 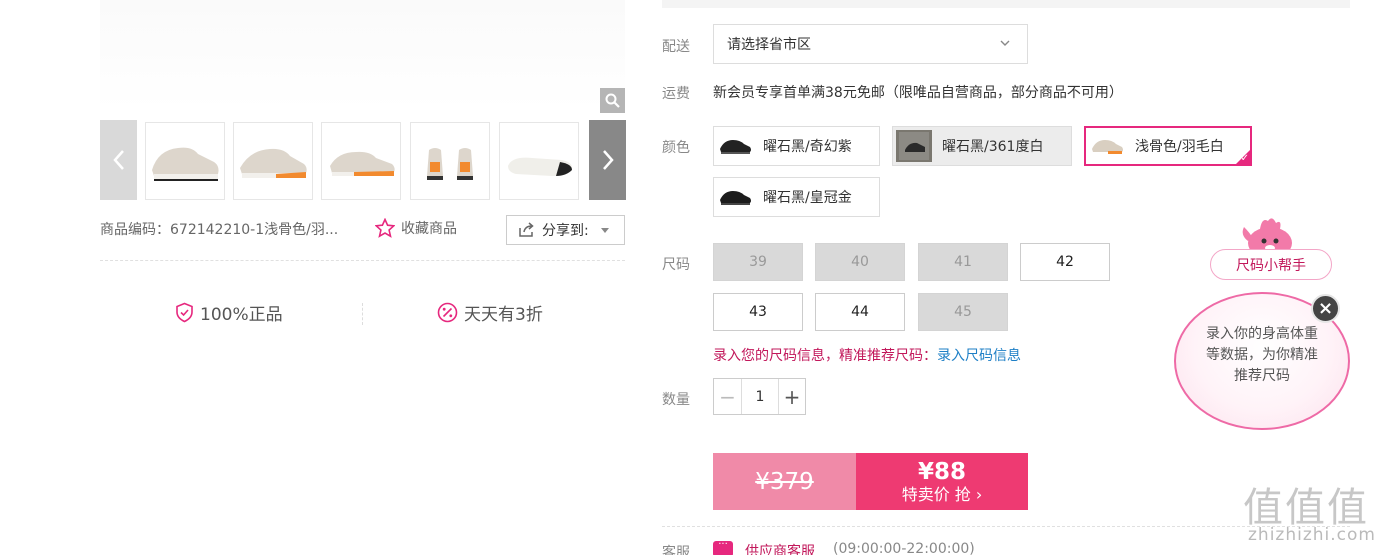 What do you see at coordinates (676, 265) in the screenshot?
I see `size-label: 尺码` at bounding box center [676, 265].